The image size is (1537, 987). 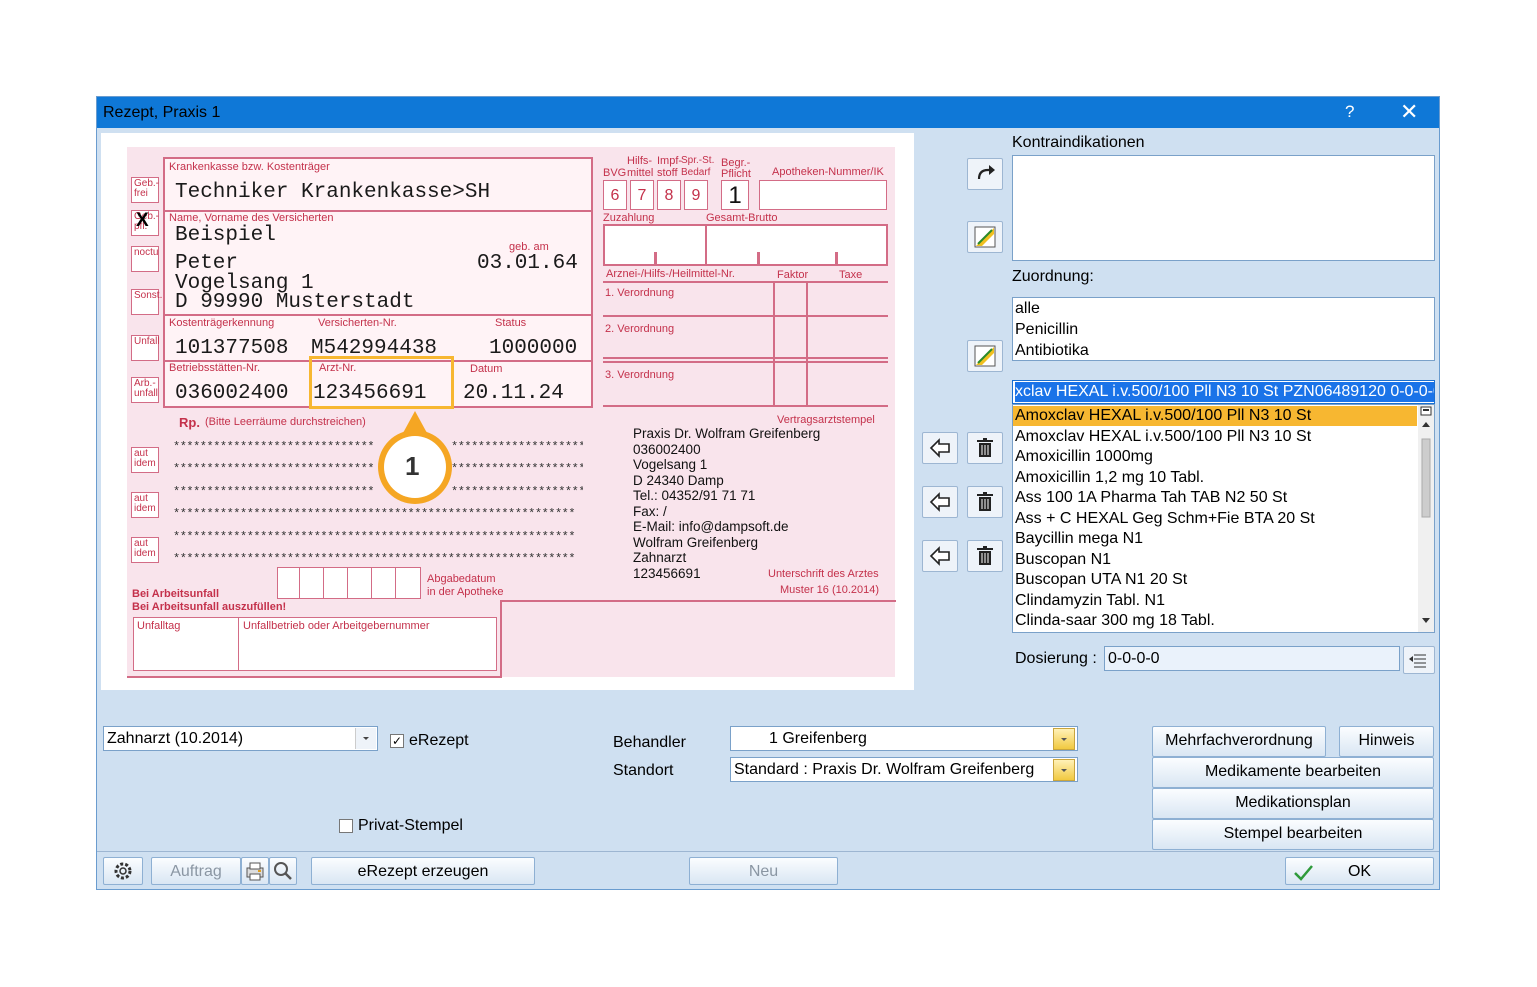 I want to click on medikationsplan-button: Medikationsplan, so click(x=1293, y=803).